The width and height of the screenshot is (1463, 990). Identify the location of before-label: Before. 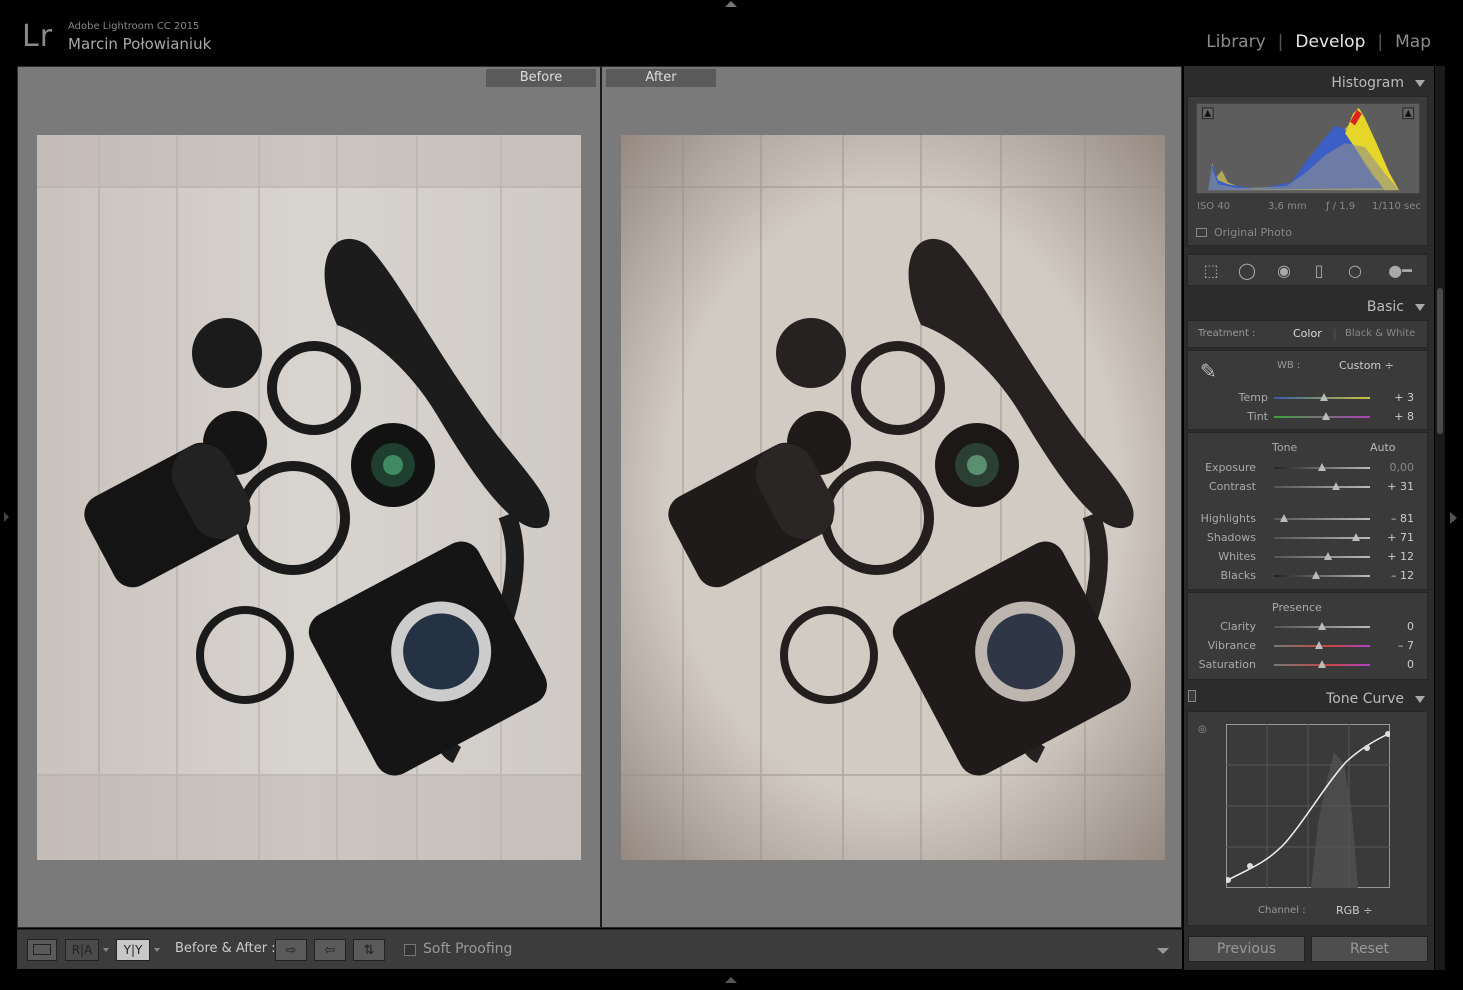
(541, 78).